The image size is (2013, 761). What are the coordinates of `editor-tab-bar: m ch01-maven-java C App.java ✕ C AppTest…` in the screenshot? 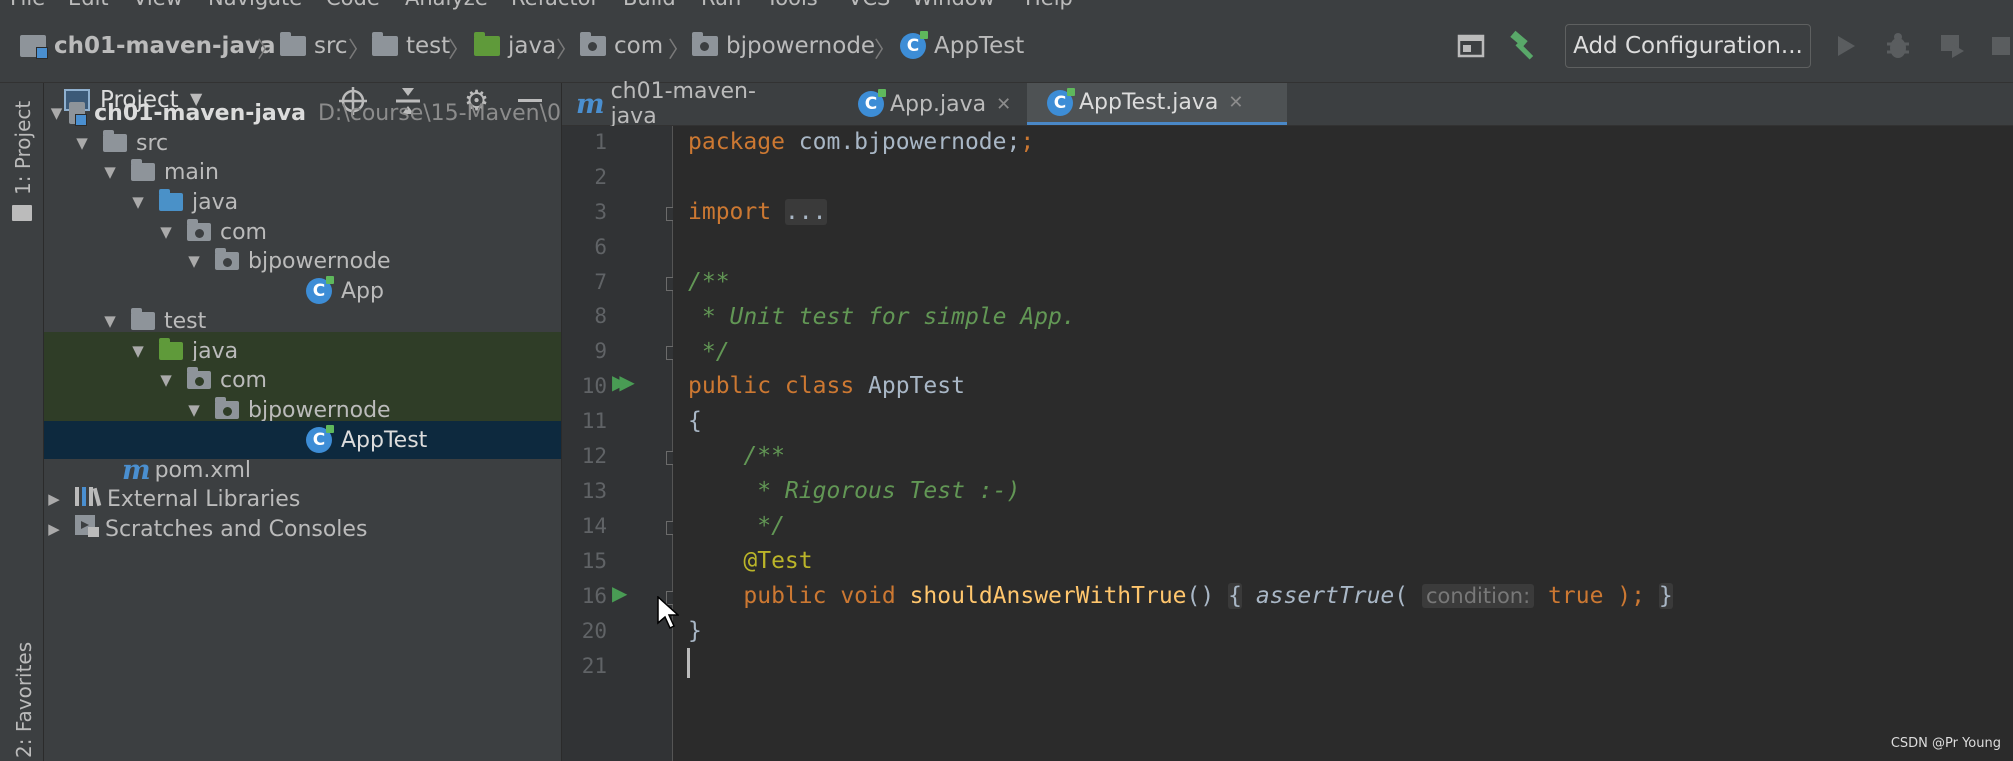 It's located at (1287, 104).